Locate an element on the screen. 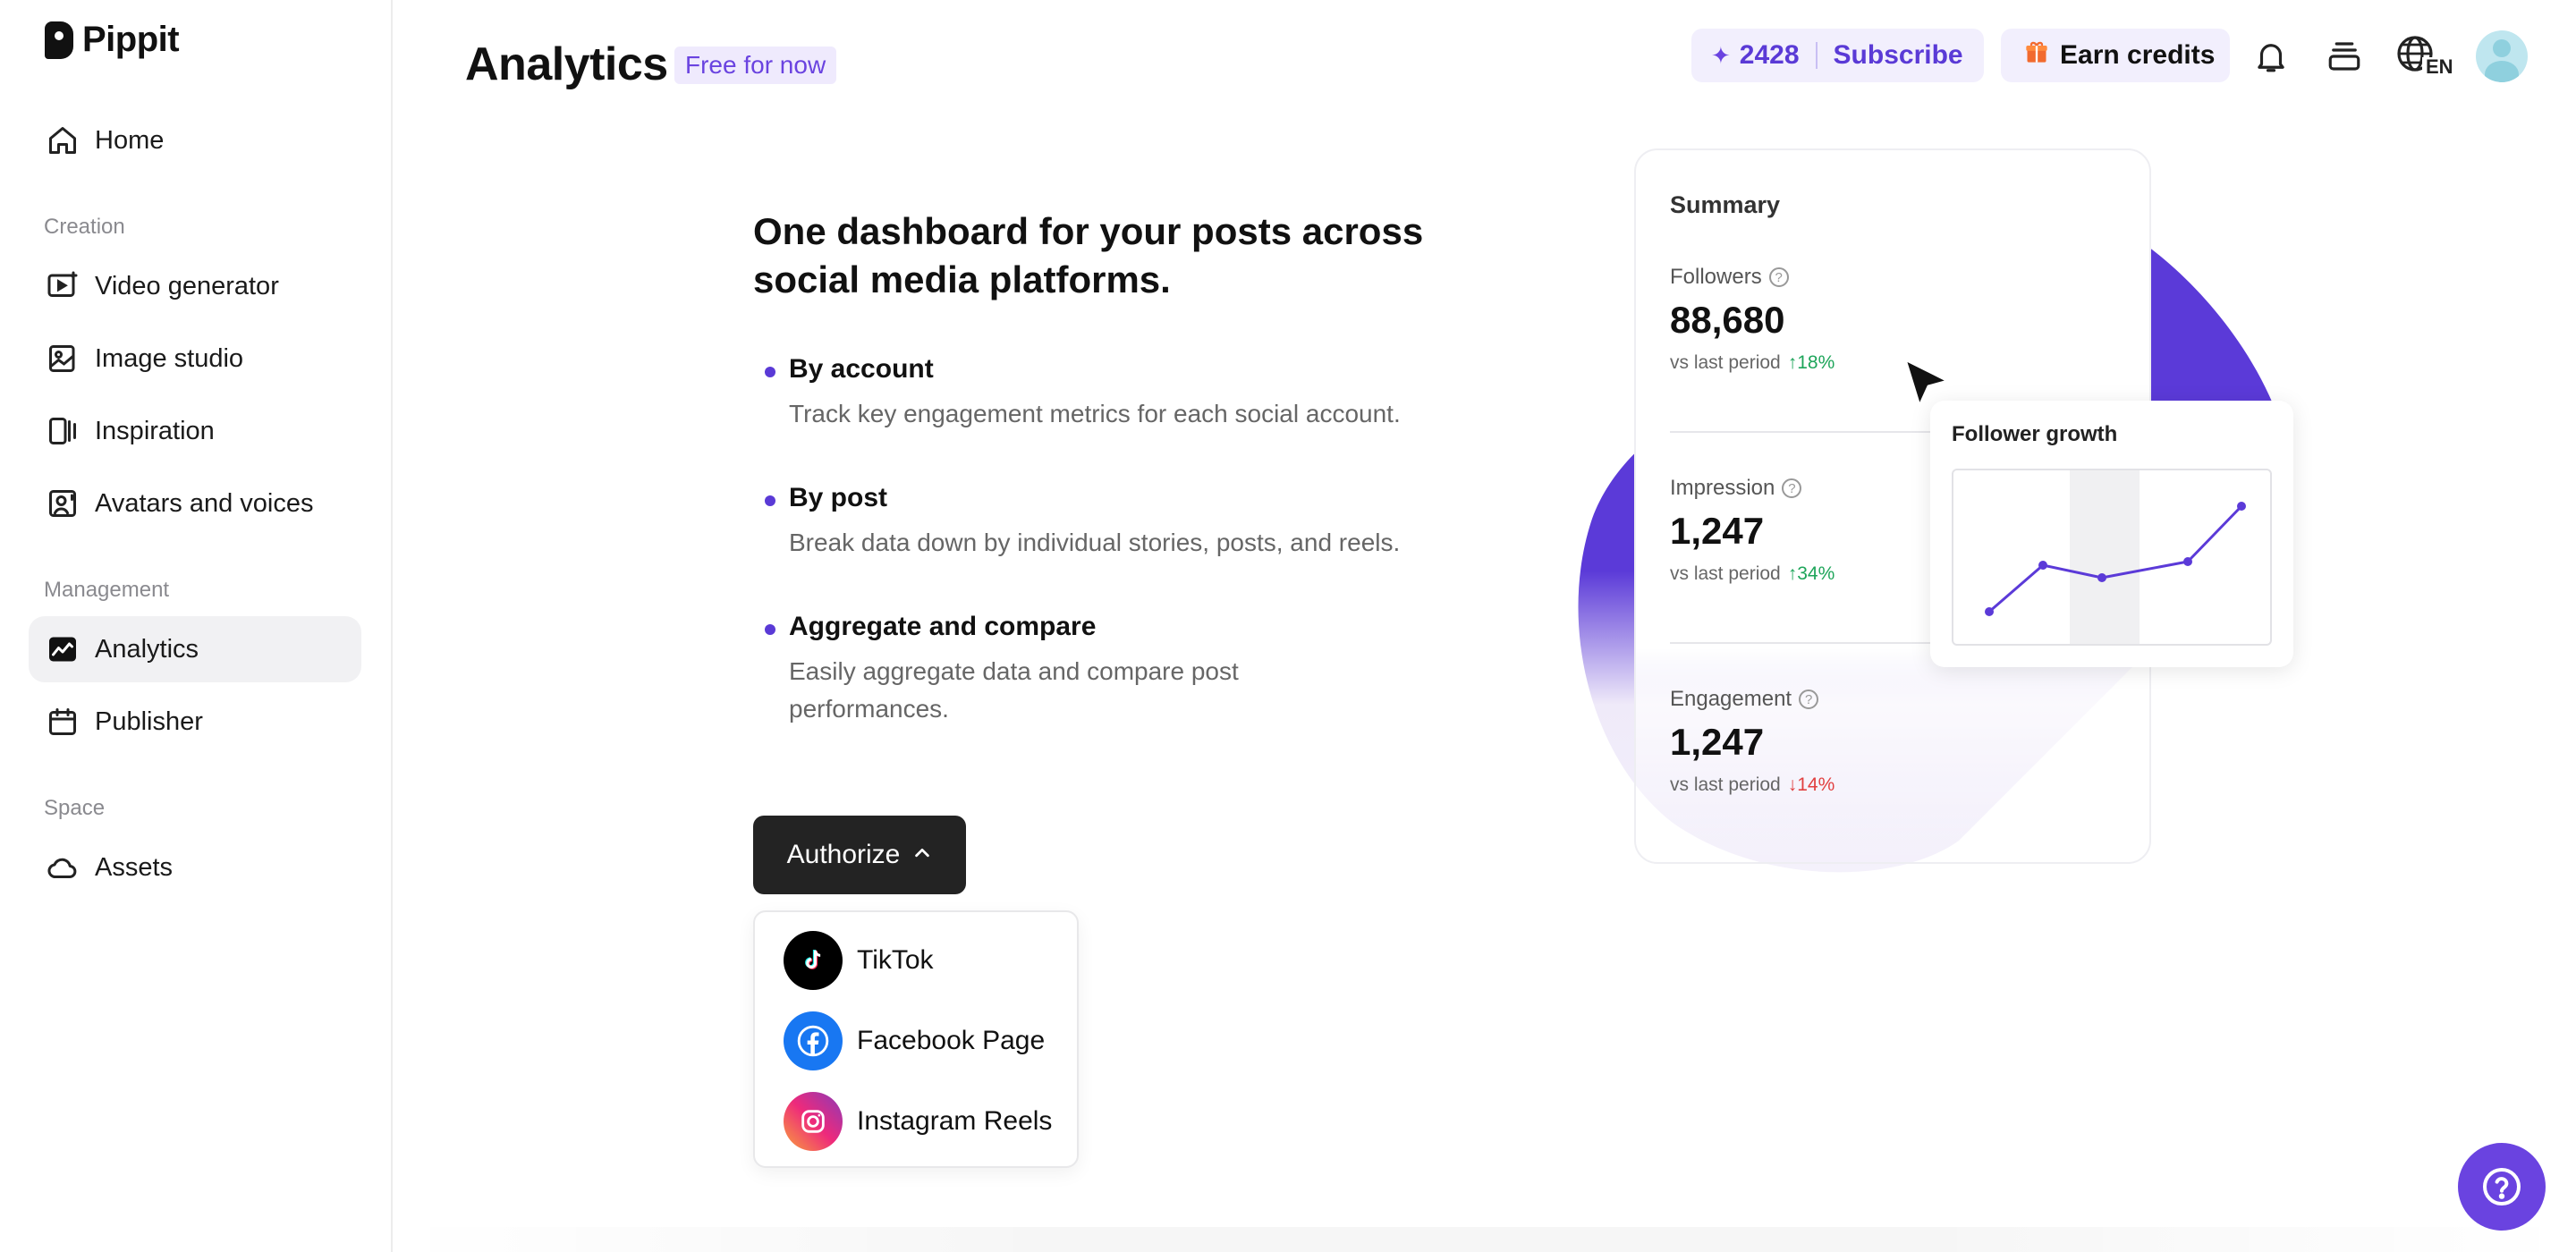 This screenshot has height=1252, width=2576. sidebar-item-video-generator: Video generator is located at coordinates (195, 286).